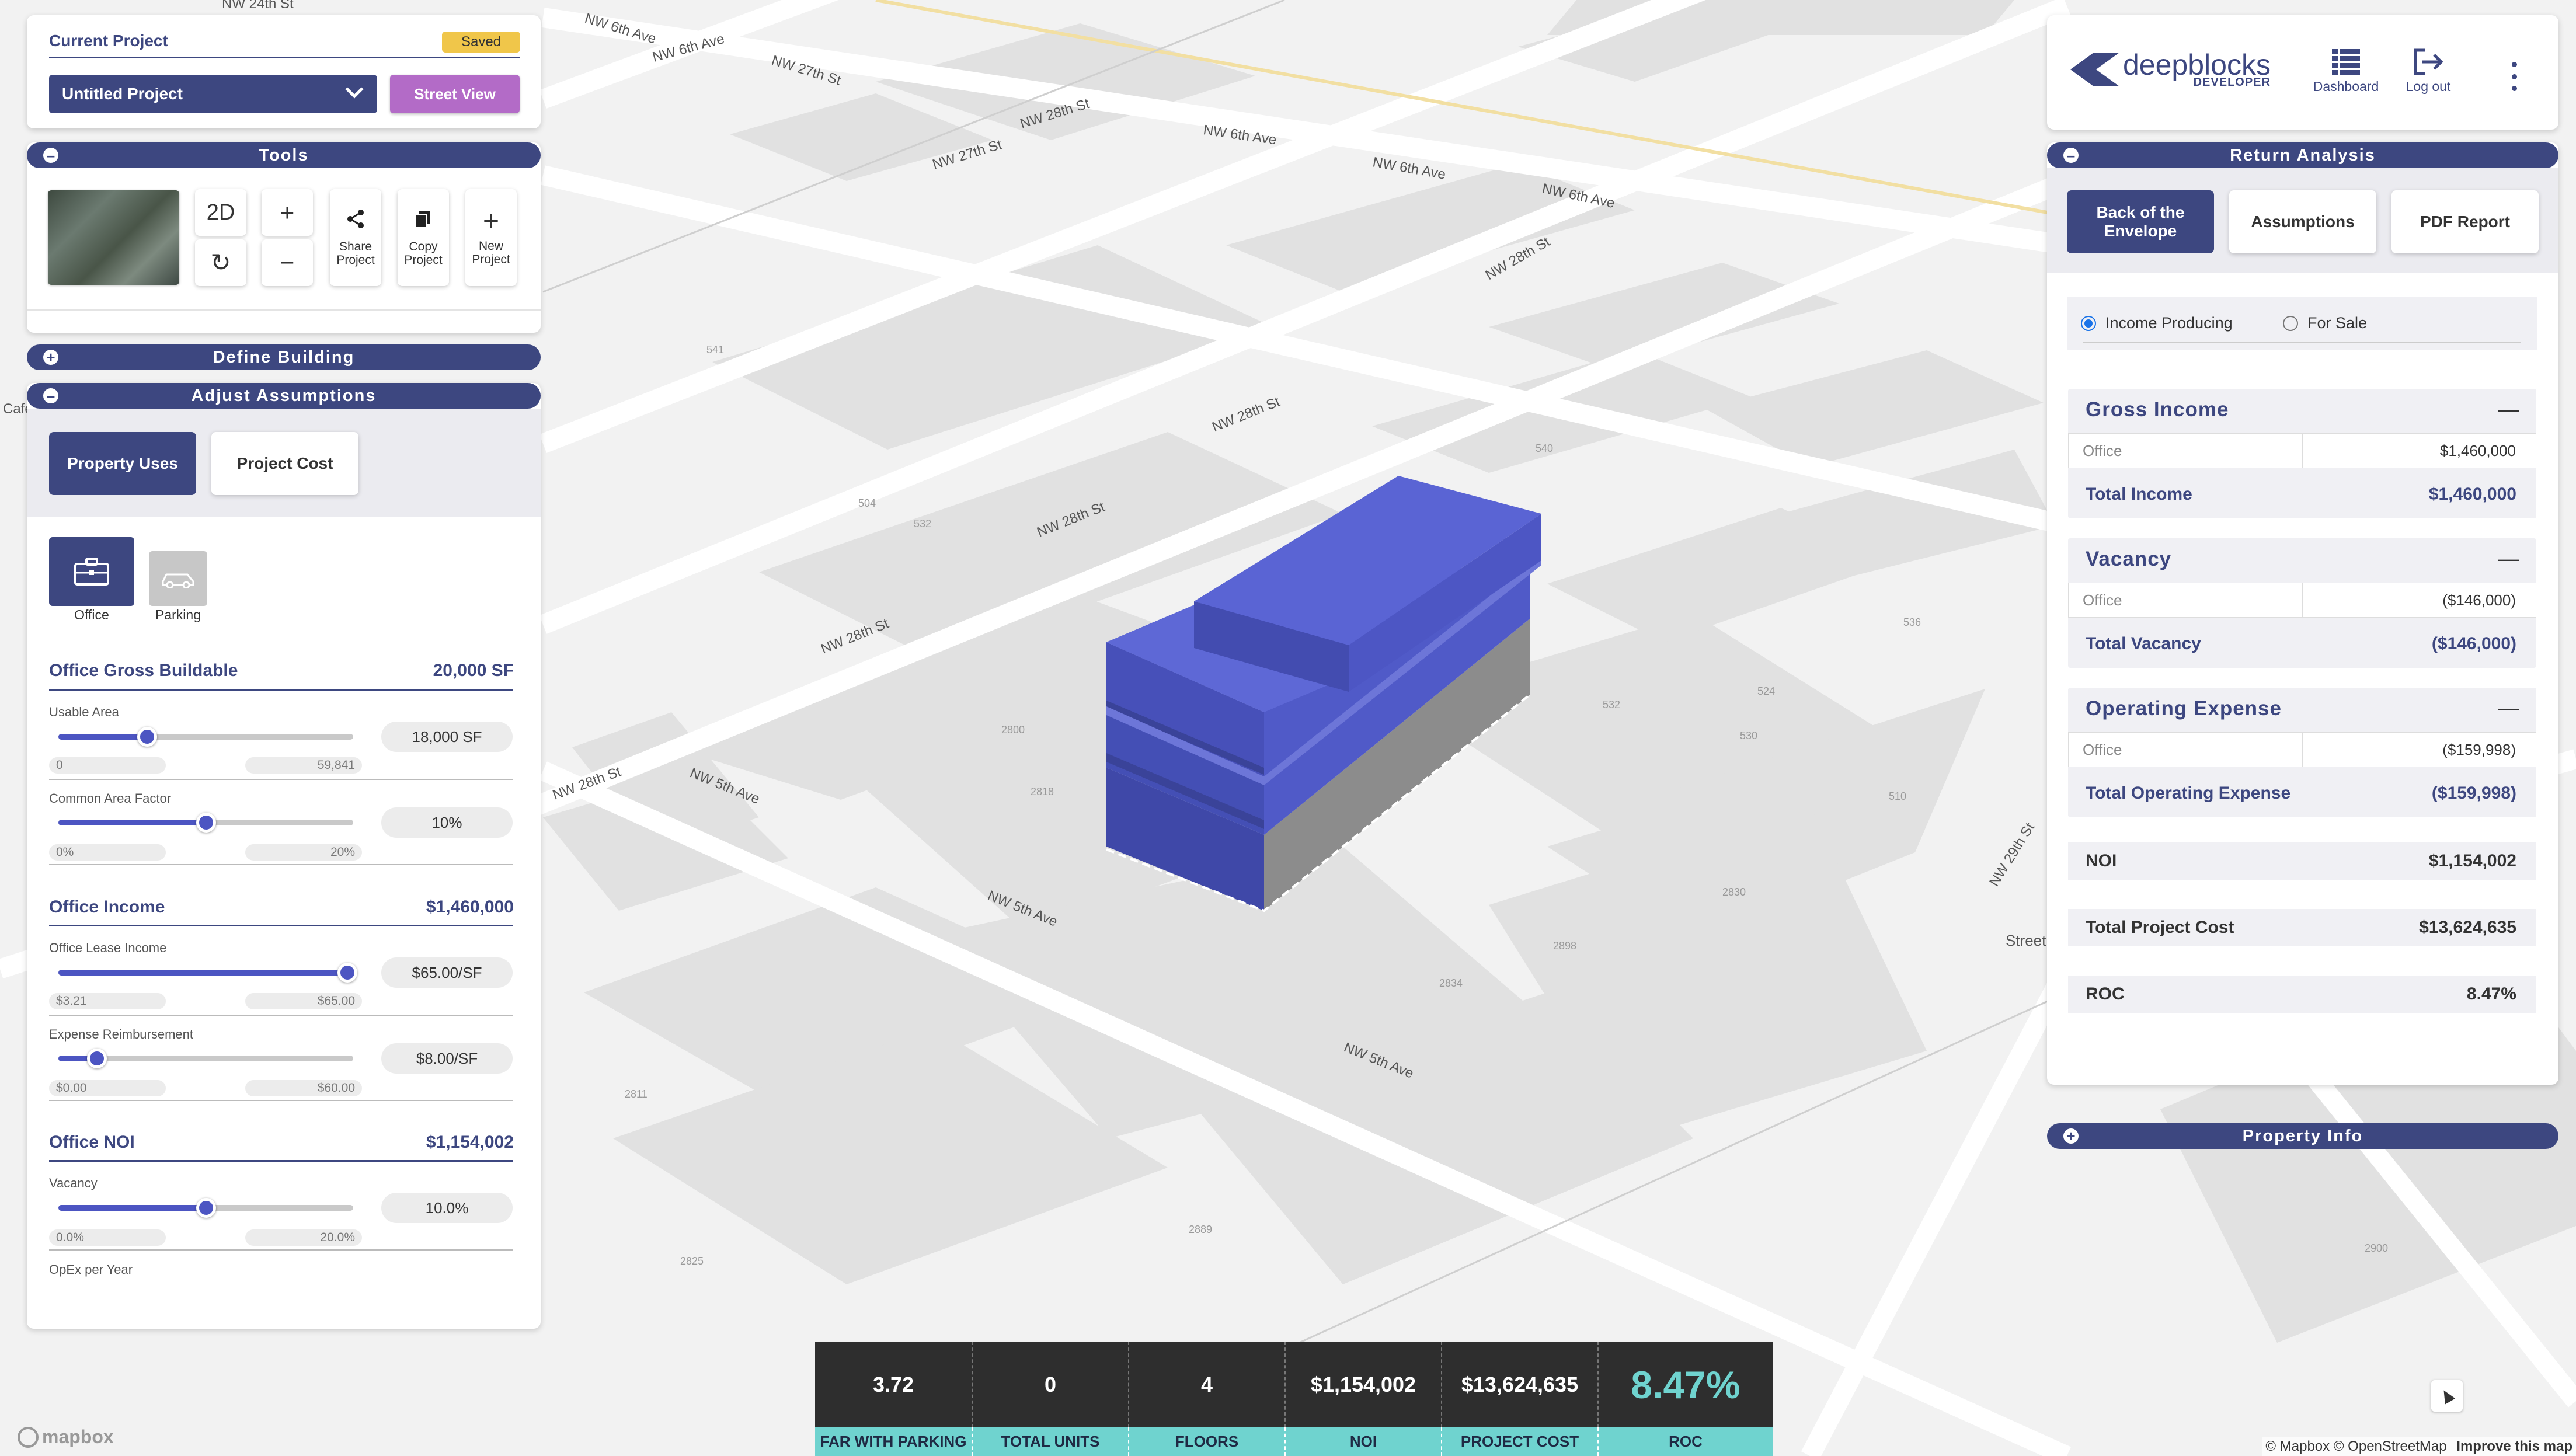 Image resolution: width=2576 pixels, height=1456 pixels. What do you see at coordinates (447, 822) in the screenshot?
I see `slider-value: 10%` at bounding box center [447, 822].